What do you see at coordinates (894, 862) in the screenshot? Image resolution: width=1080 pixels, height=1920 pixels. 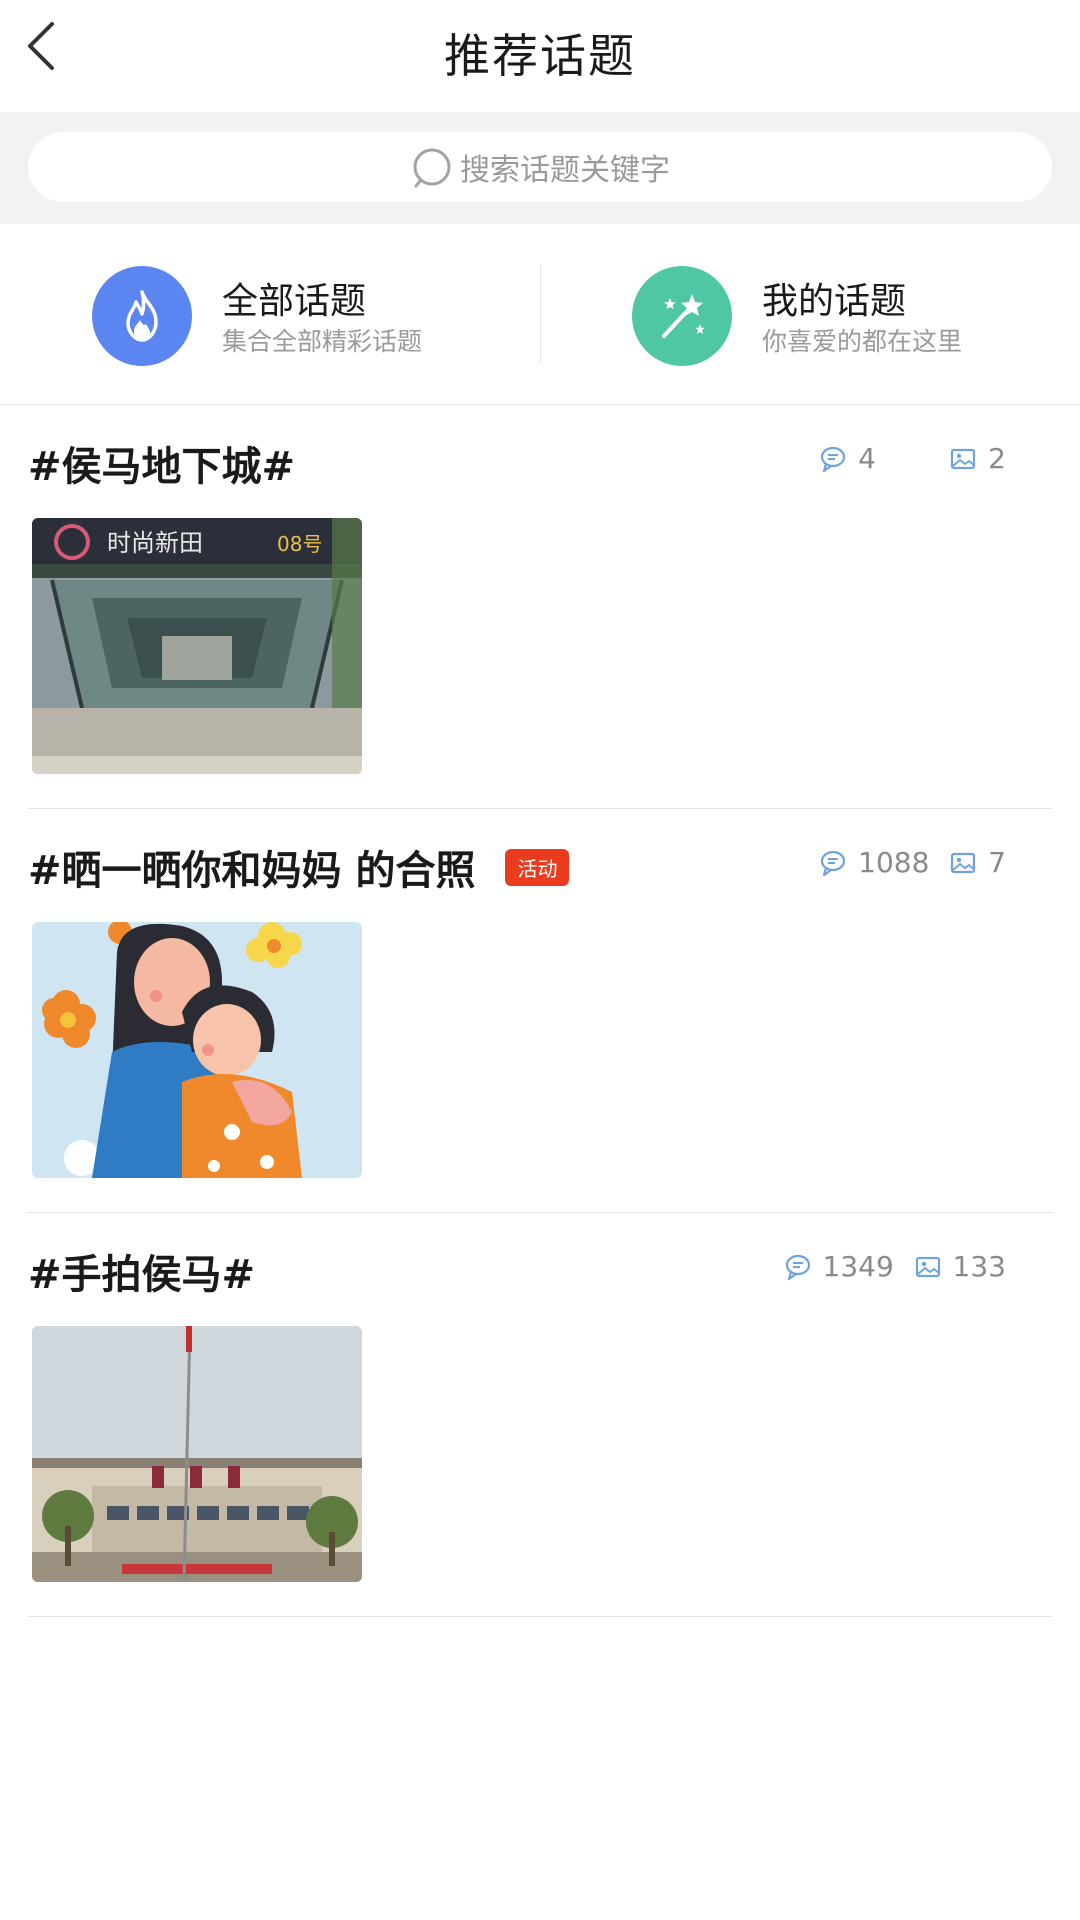 I see `comment-count: 1088` at bounding box center [894, 862].